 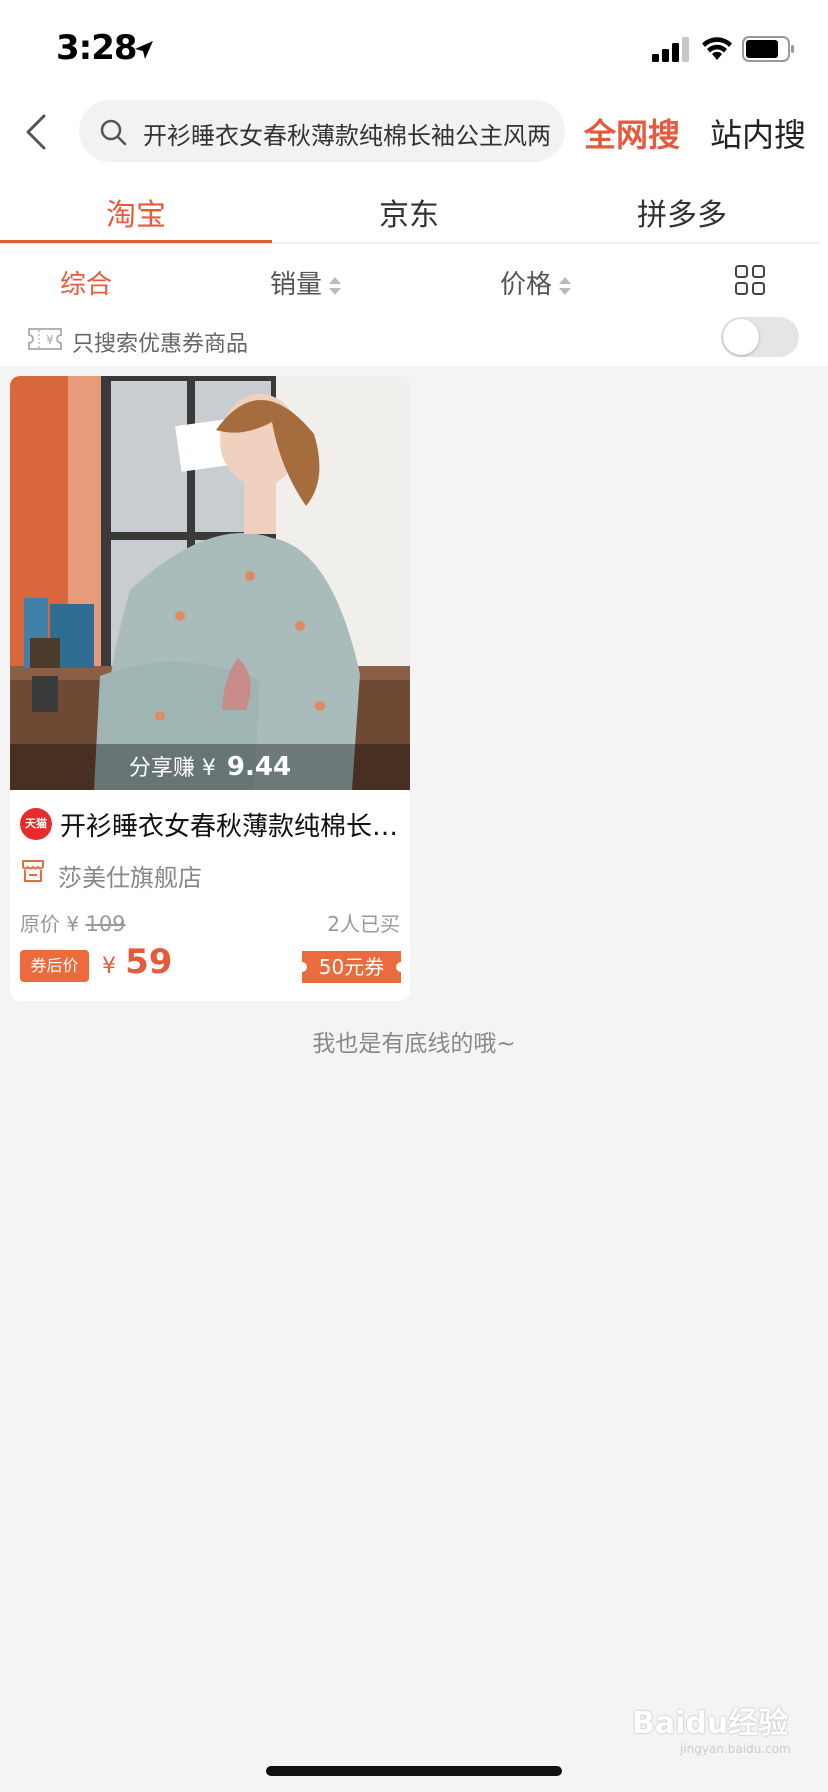 What do you see at coordinates (45, 339) in the screenshot?
I see `coupon-ticket-icon: ¥` at bounding box center [45, 339].